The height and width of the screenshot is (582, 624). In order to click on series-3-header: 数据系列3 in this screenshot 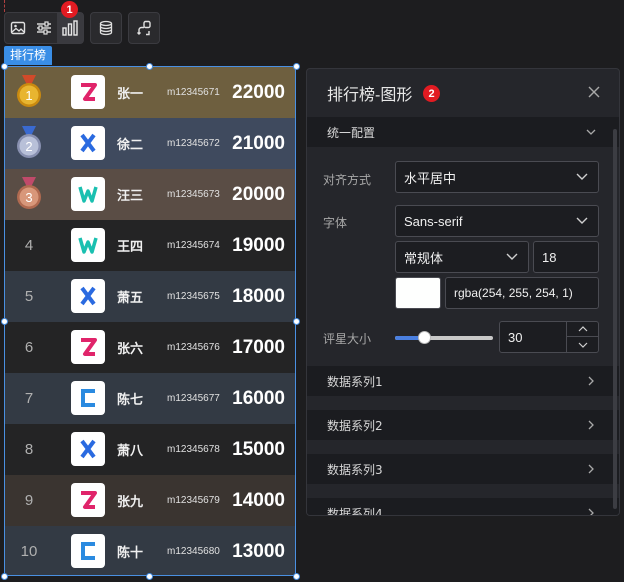, I will do `click(463, 469)`.